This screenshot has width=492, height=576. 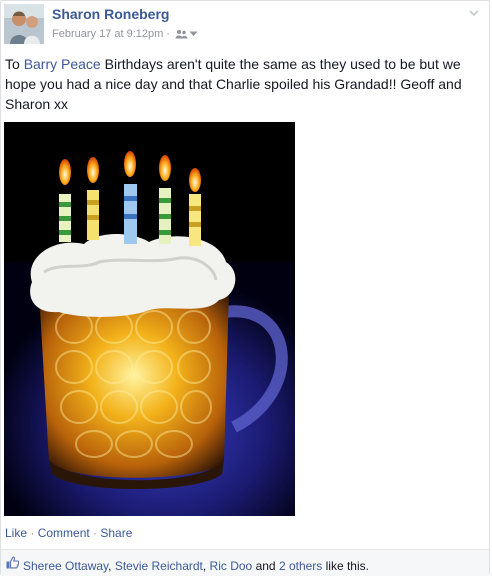 I want to click on avatar, so click(x=24, y=24).